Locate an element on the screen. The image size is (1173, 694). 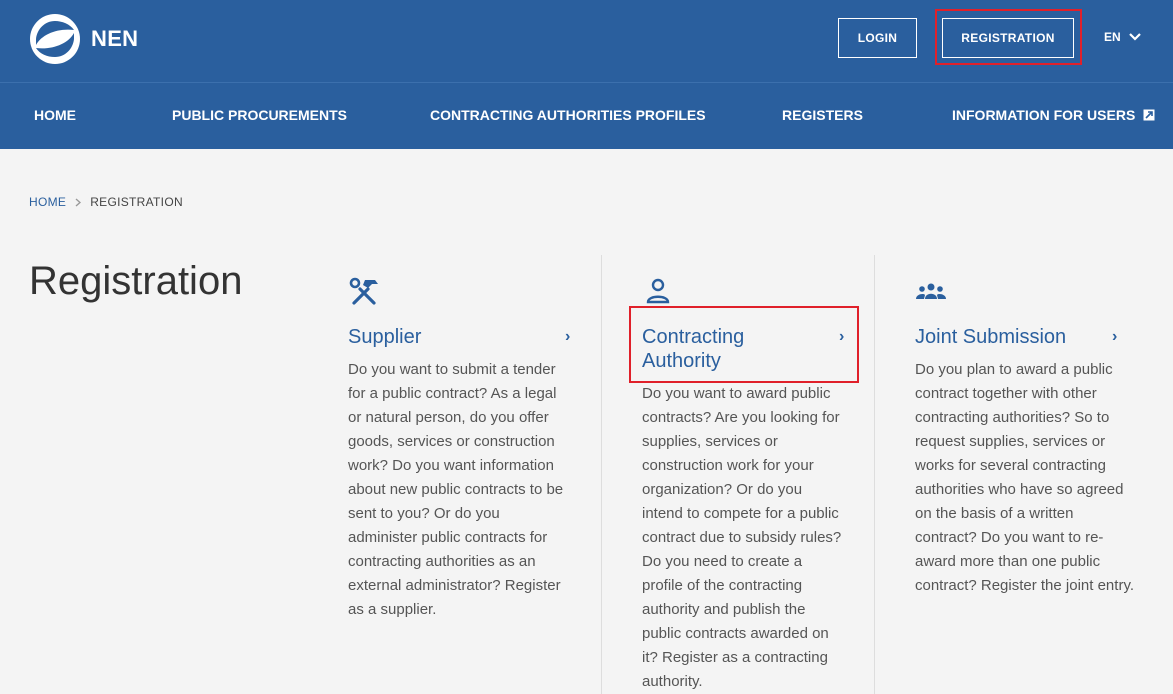
nav-item-contracting-authorities-profiles: CONTRACTING AUTHORITIES PROFILES is located at coordinates (568, 115).